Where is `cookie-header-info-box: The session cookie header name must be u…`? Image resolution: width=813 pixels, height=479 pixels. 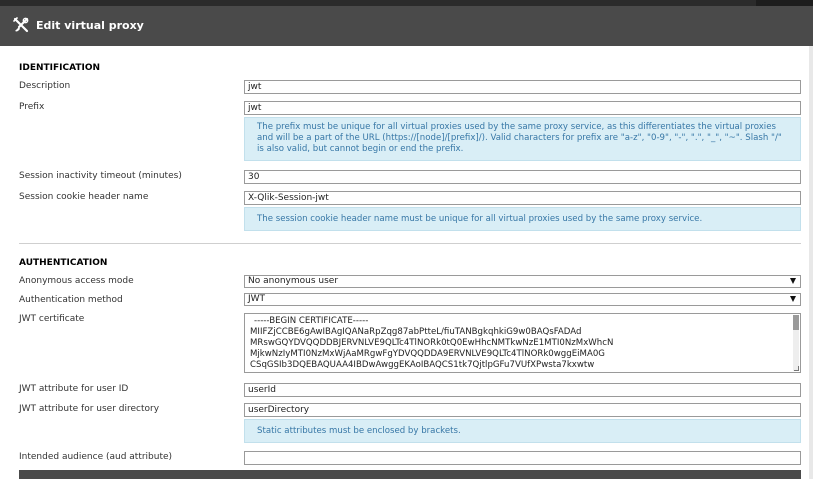
cookie-header-info-box: The session cookie header name must be u… is located at coordinates (522, 219).